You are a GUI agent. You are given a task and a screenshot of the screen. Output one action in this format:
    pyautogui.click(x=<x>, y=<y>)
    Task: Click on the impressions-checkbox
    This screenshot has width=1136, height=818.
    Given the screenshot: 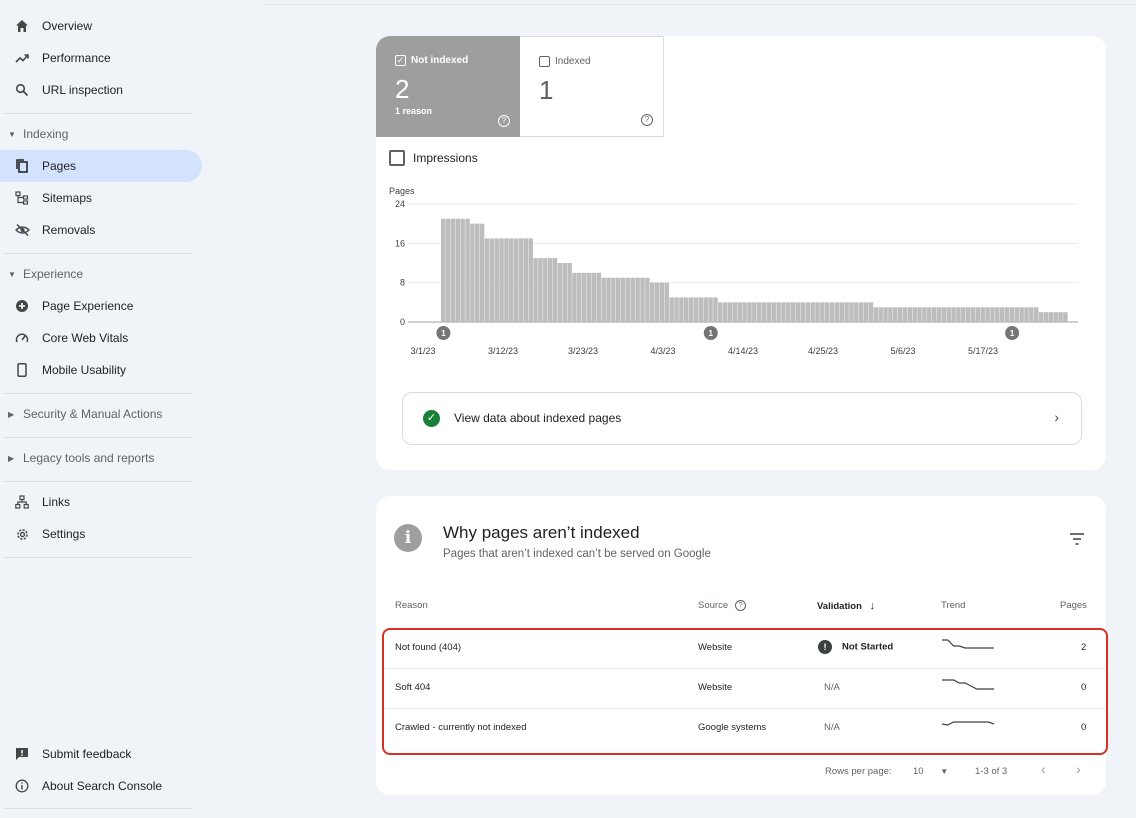 What is the action you would take?
    pyautogui.click(x=397, y=158)
    